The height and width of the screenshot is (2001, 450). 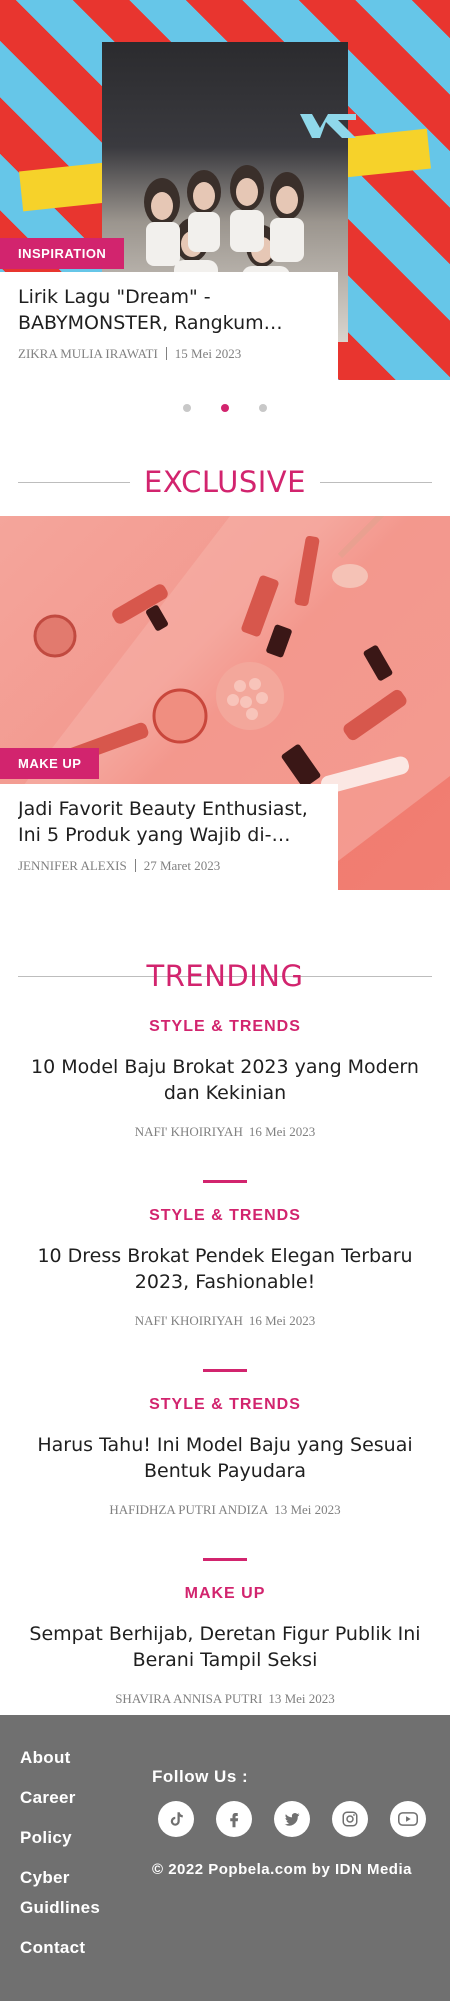 I want to click on trending-title: TRENDING, so click(x=225, y=976).